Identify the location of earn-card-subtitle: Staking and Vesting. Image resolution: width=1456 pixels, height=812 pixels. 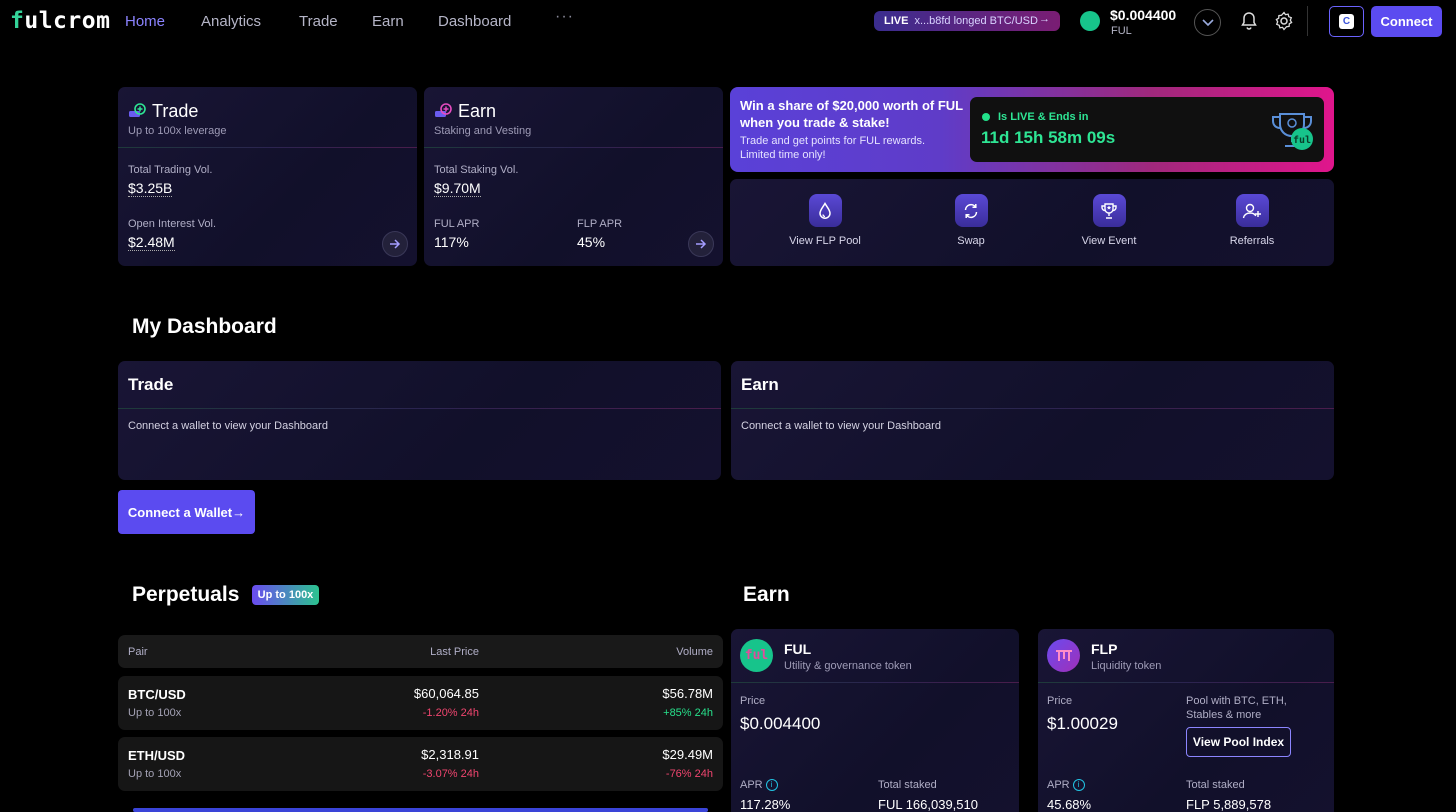
(483, 131).